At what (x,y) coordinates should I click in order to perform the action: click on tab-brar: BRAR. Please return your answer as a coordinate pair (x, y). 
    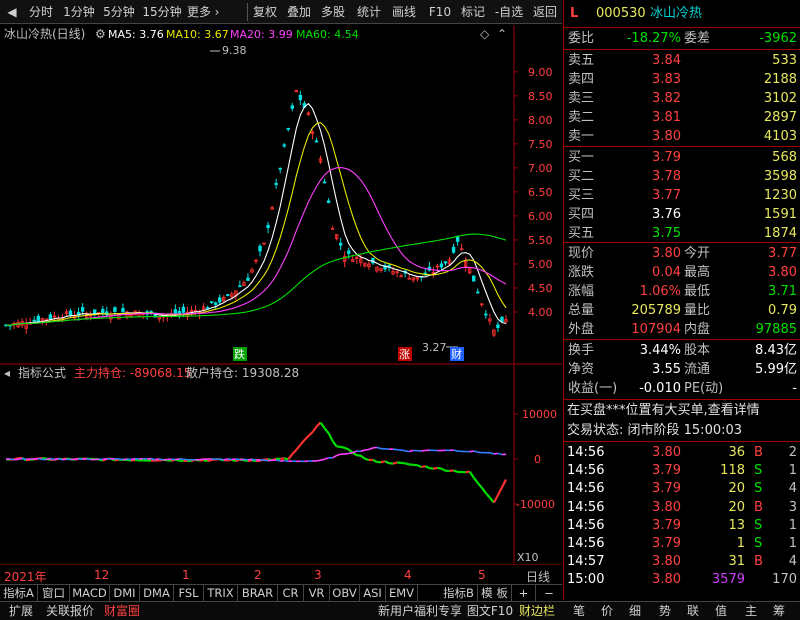
    Looking at the image, I should click on (258, 593).